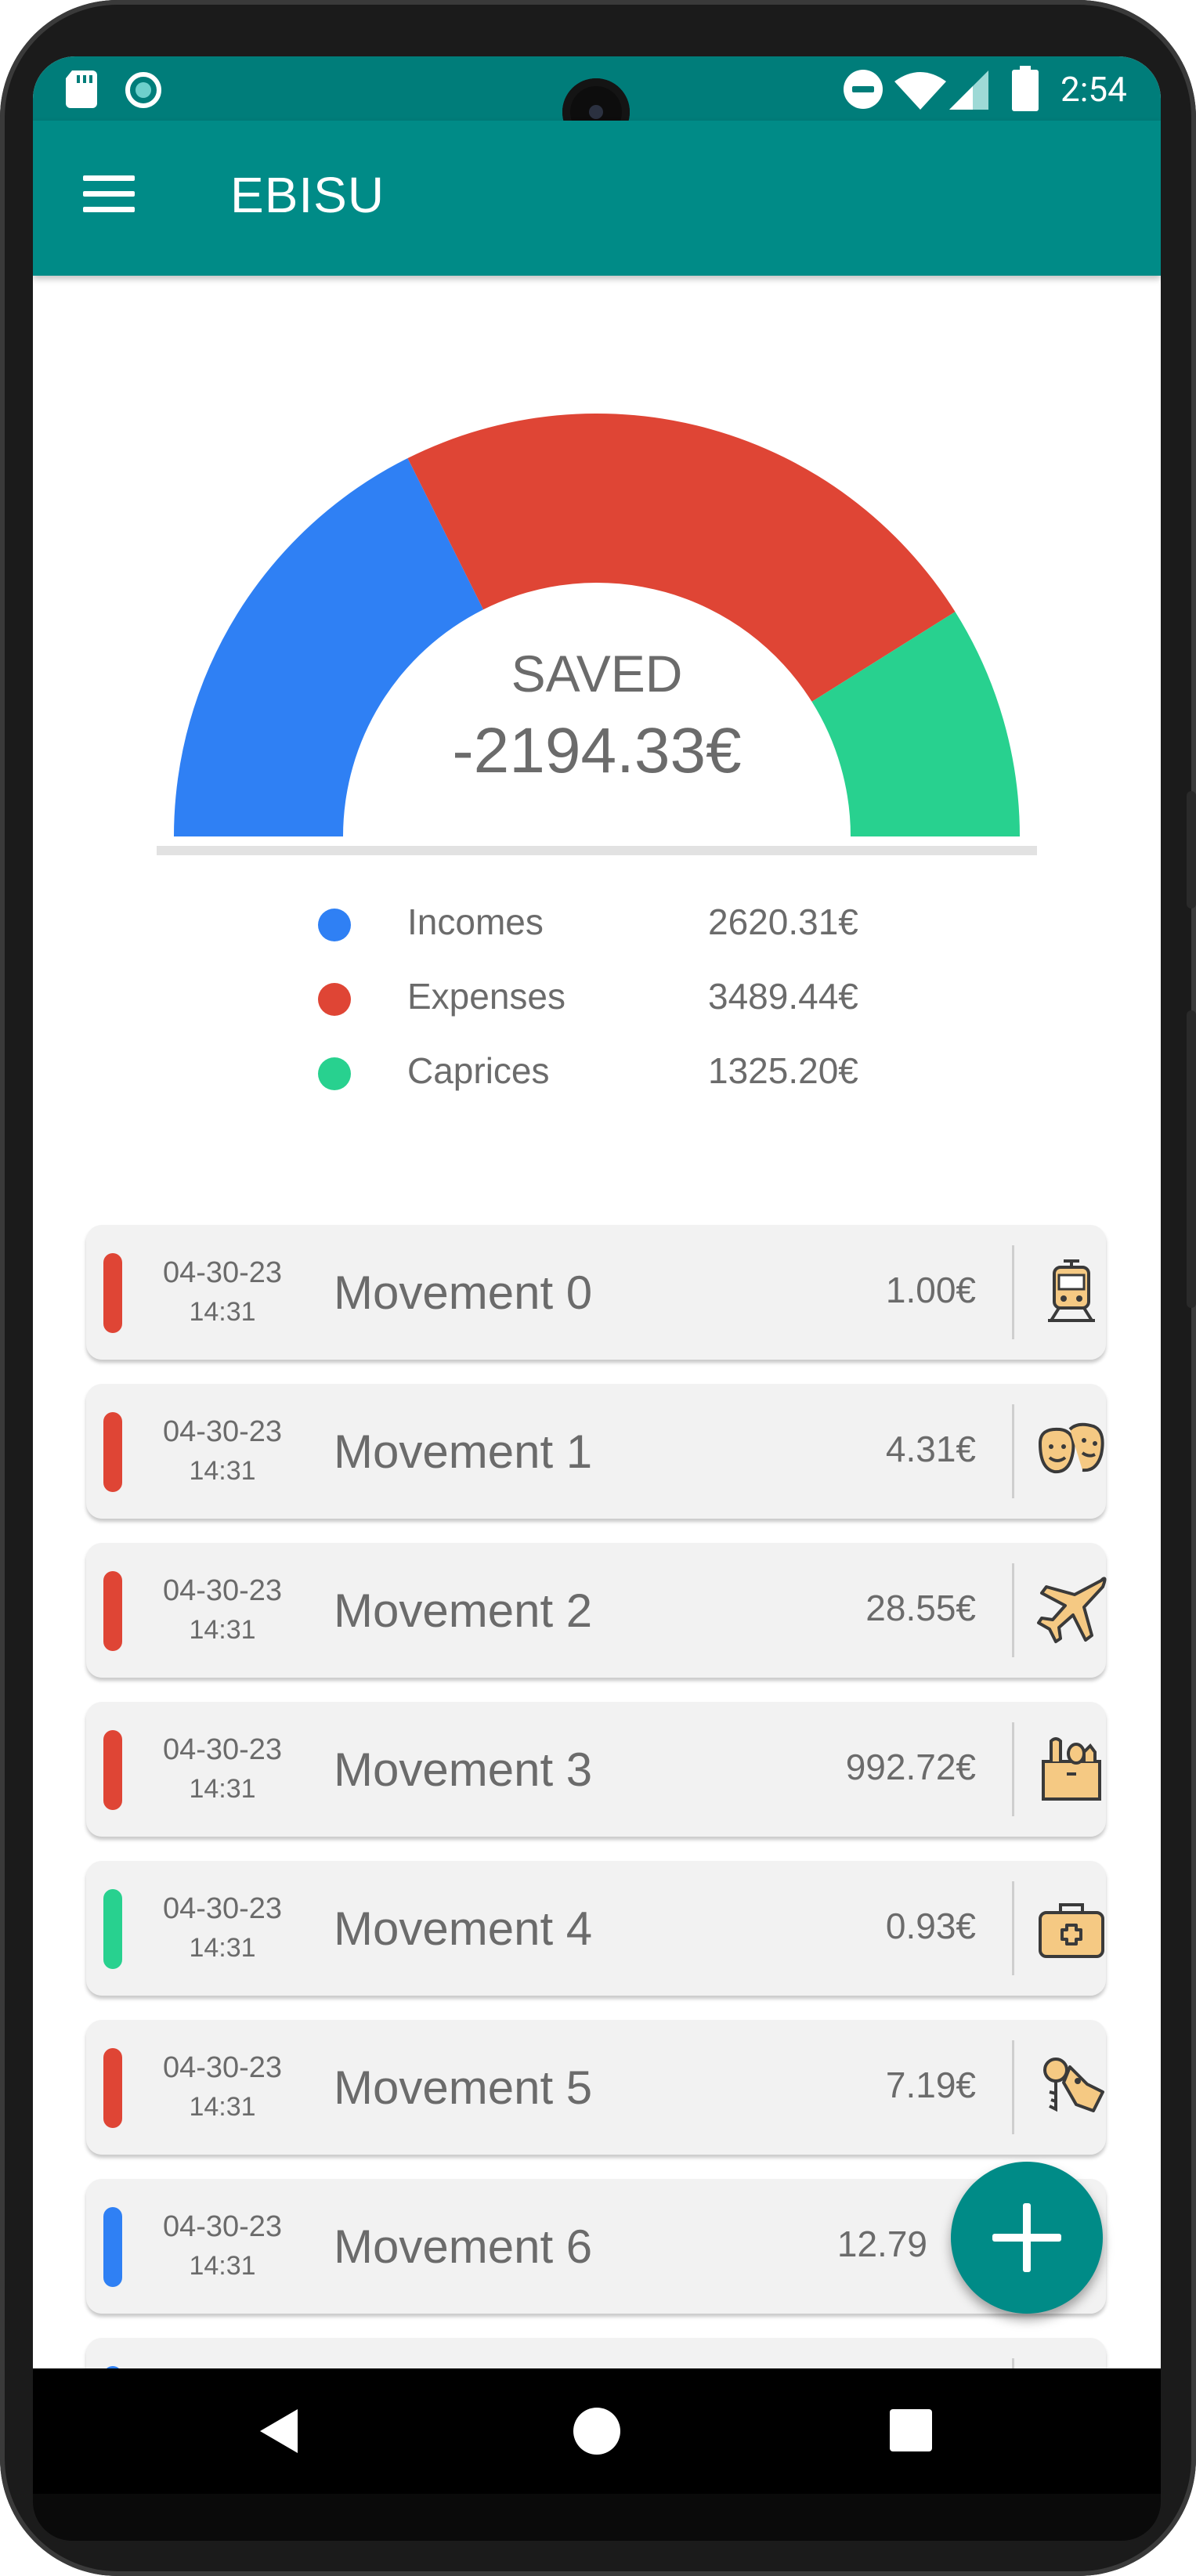 The height and width of the screenshot is (2576, 1196). What do you see at coordinates (1191, 850) in the screenshot?
I see `volume-button` at bounding box center [1191, 850].